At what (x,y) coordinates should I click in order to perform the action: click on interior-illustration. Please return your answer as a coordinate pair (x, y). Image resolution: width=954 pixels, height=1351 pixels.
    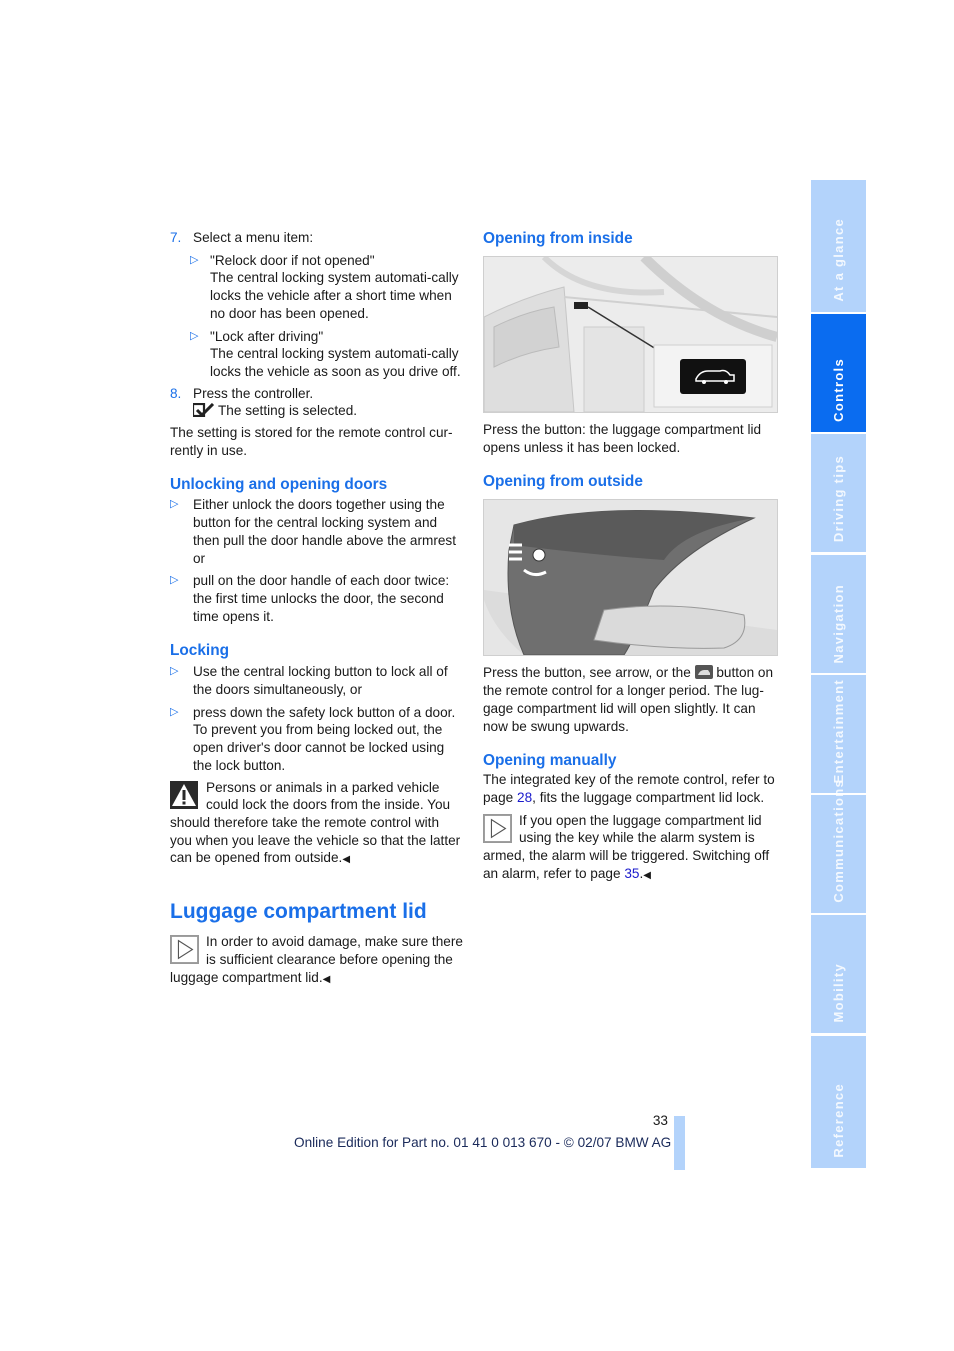
    Looking at the image, I should click on (630, 334).